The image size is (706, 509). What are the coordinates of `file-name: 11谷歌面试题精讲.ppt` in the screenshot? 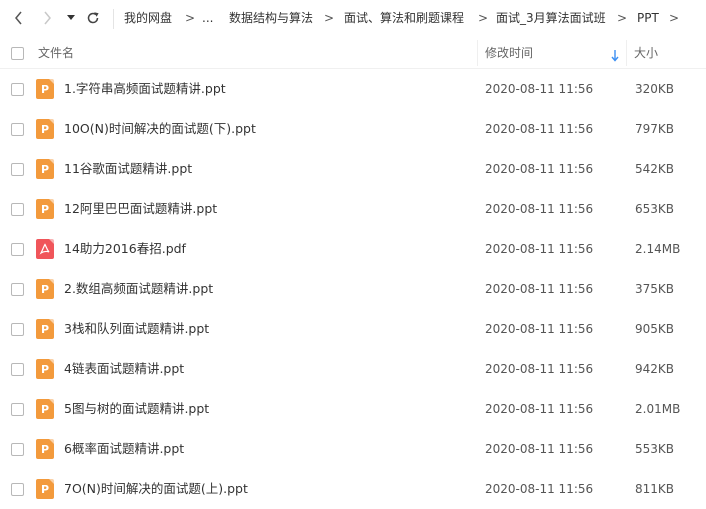 It's located at (128, 169).